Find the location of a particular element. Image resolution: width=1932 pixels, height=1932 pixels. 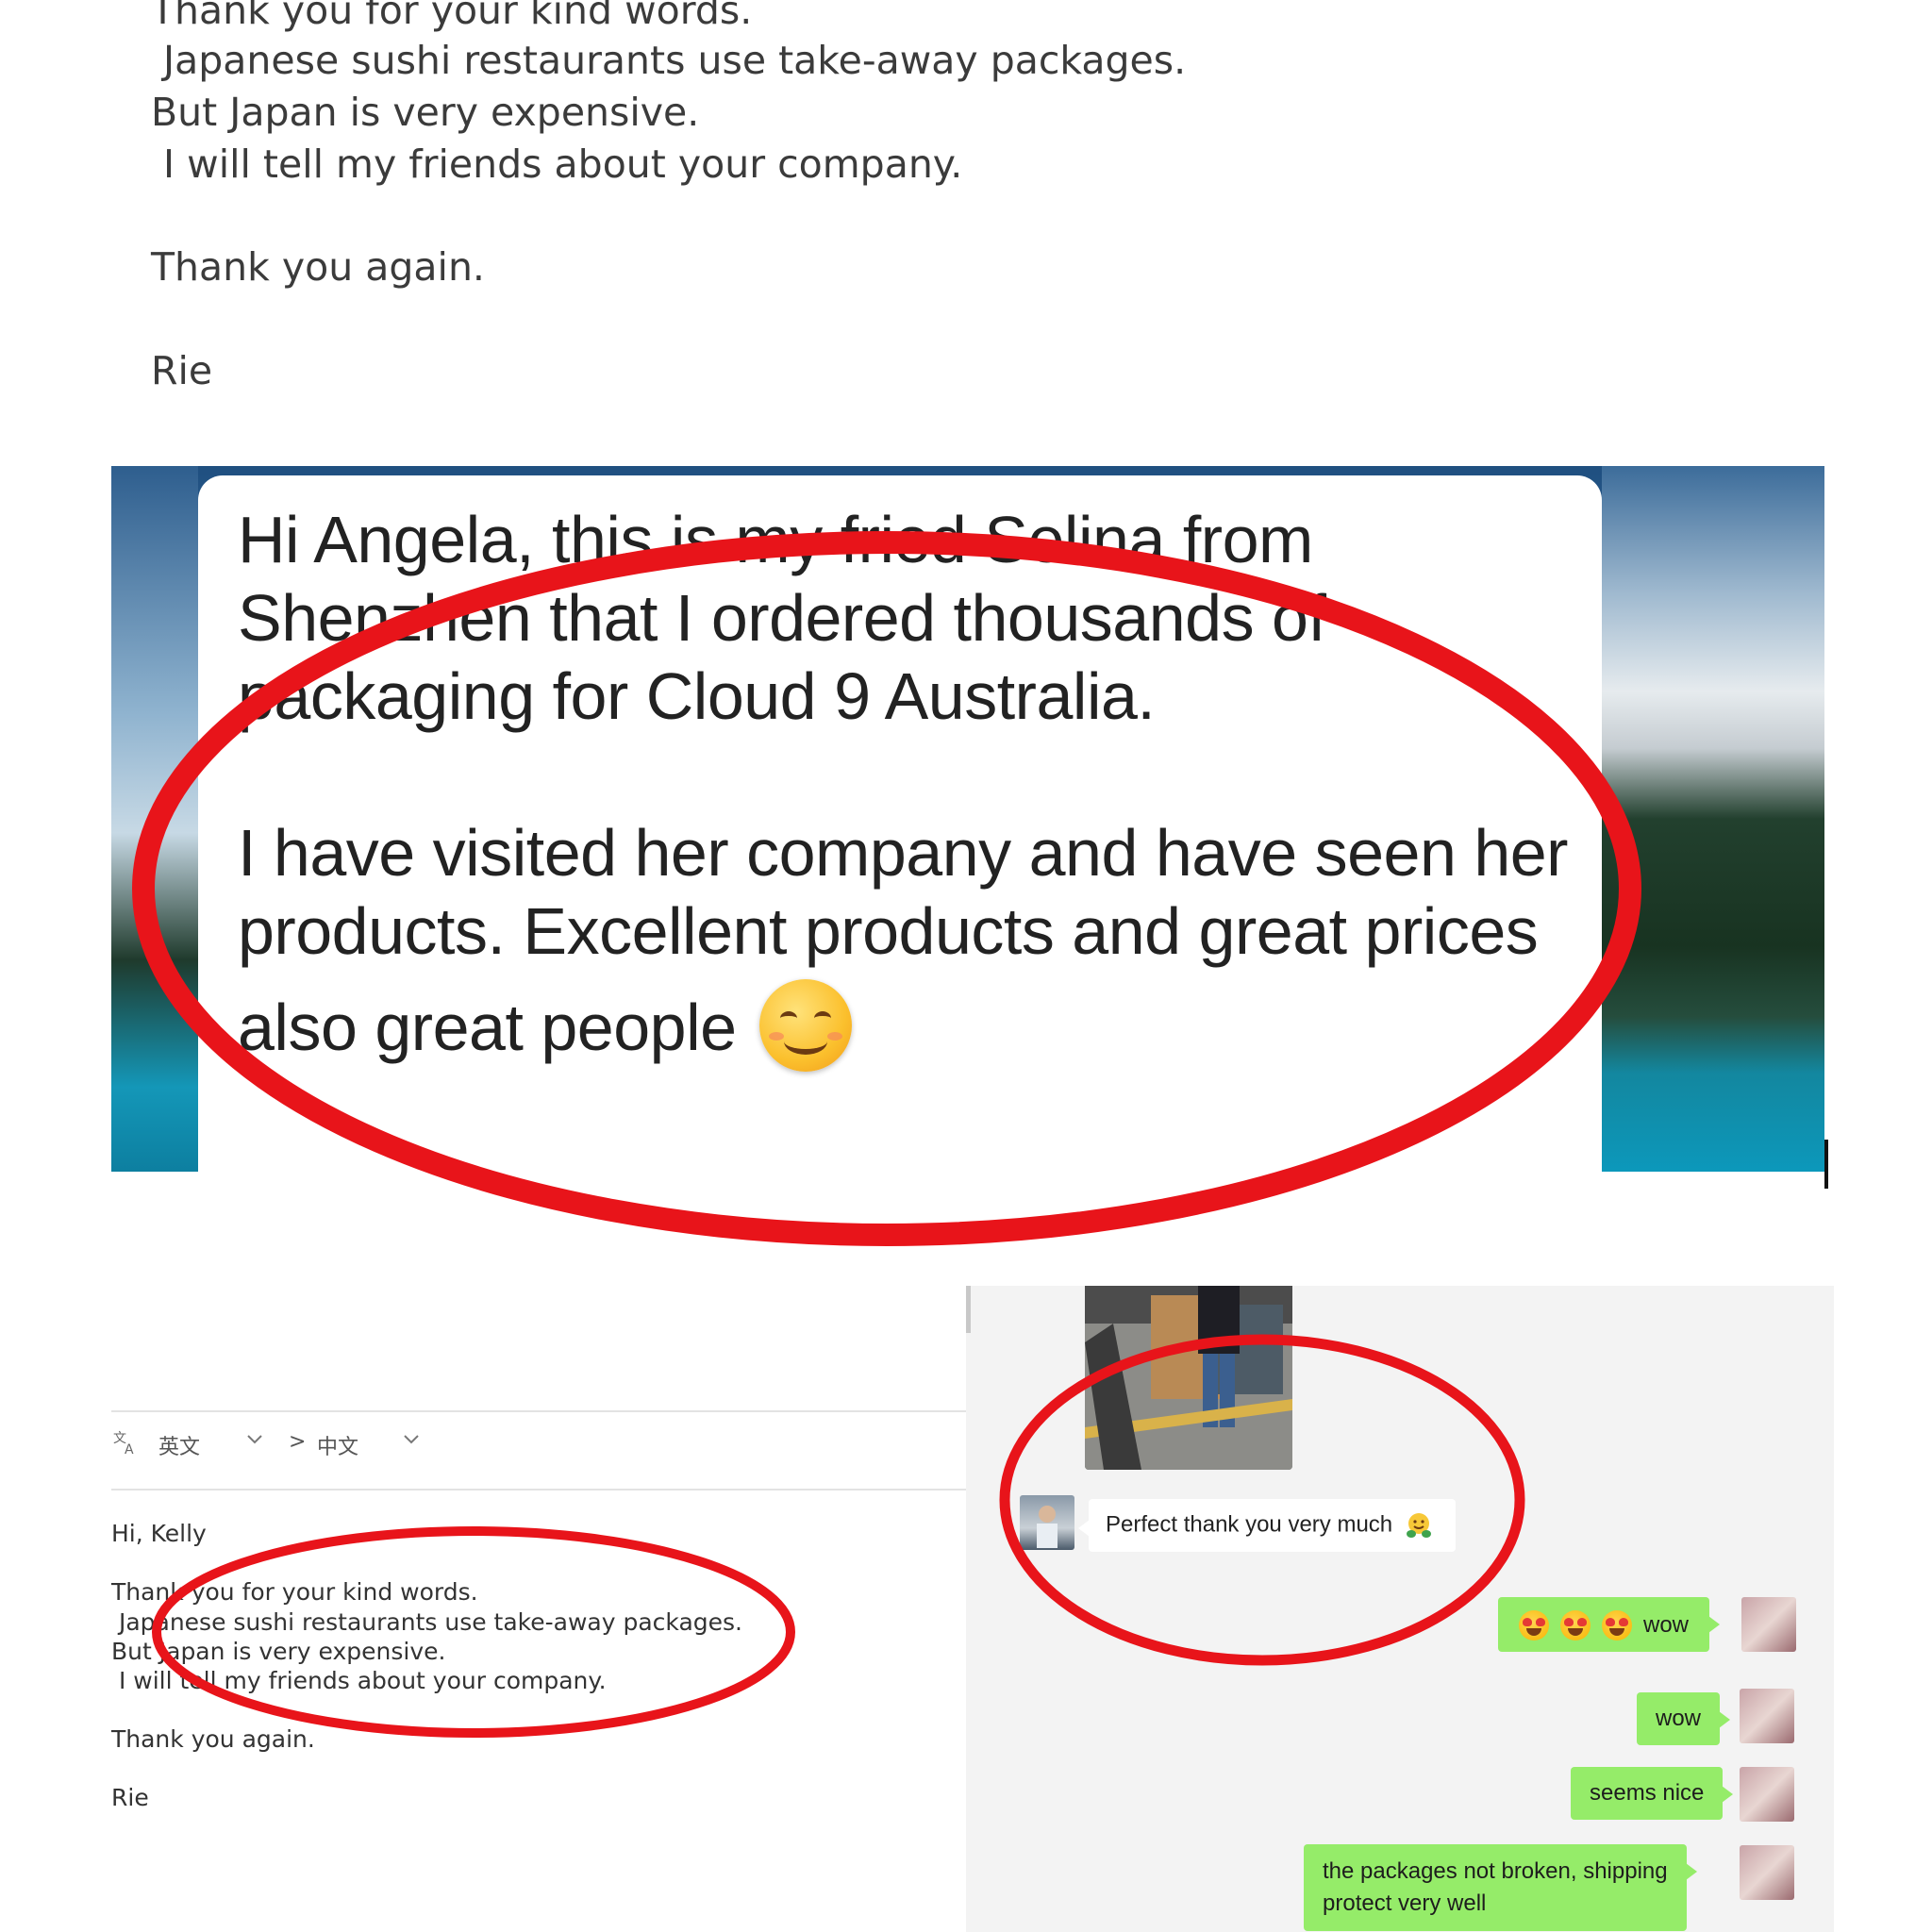

source-language: 英文 is located at coordinates (179, 1445).